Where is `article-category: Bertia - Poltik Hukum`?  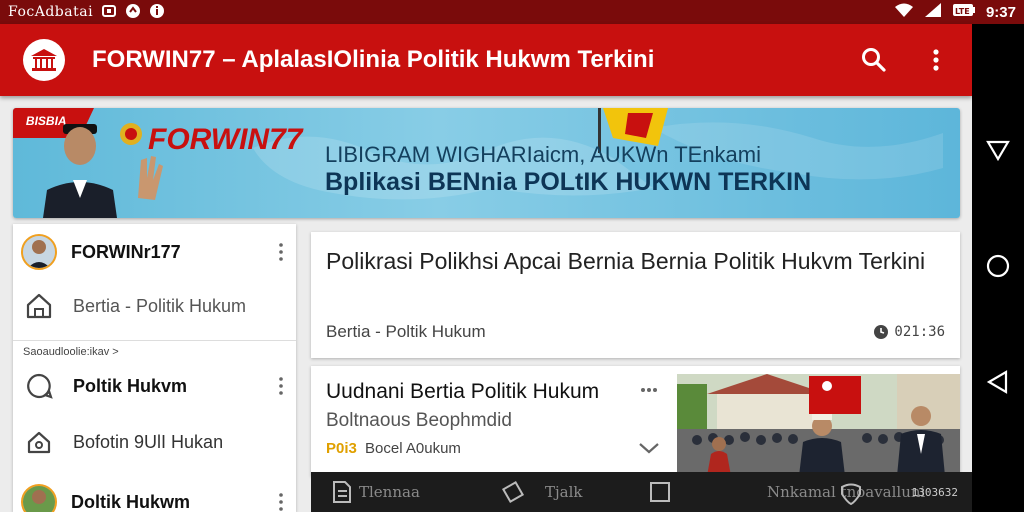
article-category: Bertia - Poltik Hukum is located at coordinates (406, 331).